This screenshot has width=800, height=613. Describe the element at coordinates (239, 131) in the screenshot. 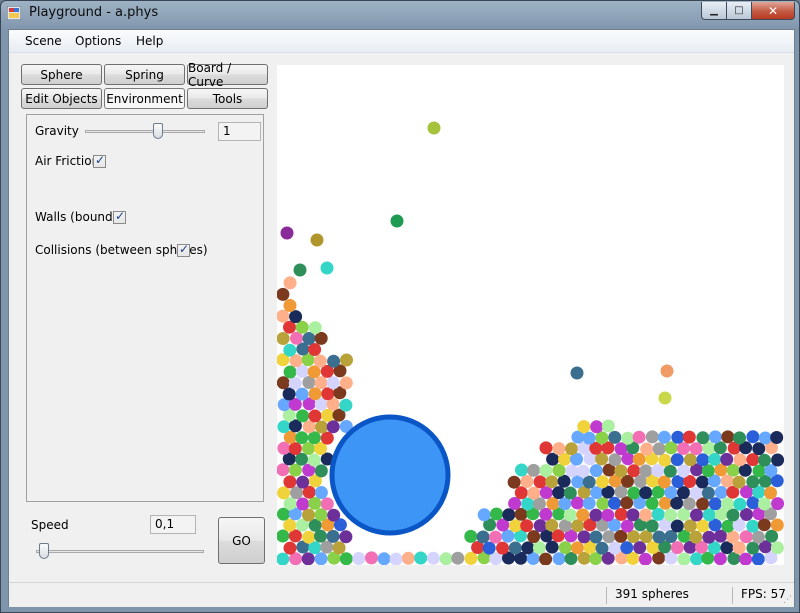

I see `gravity-value-field: 1` at that location.